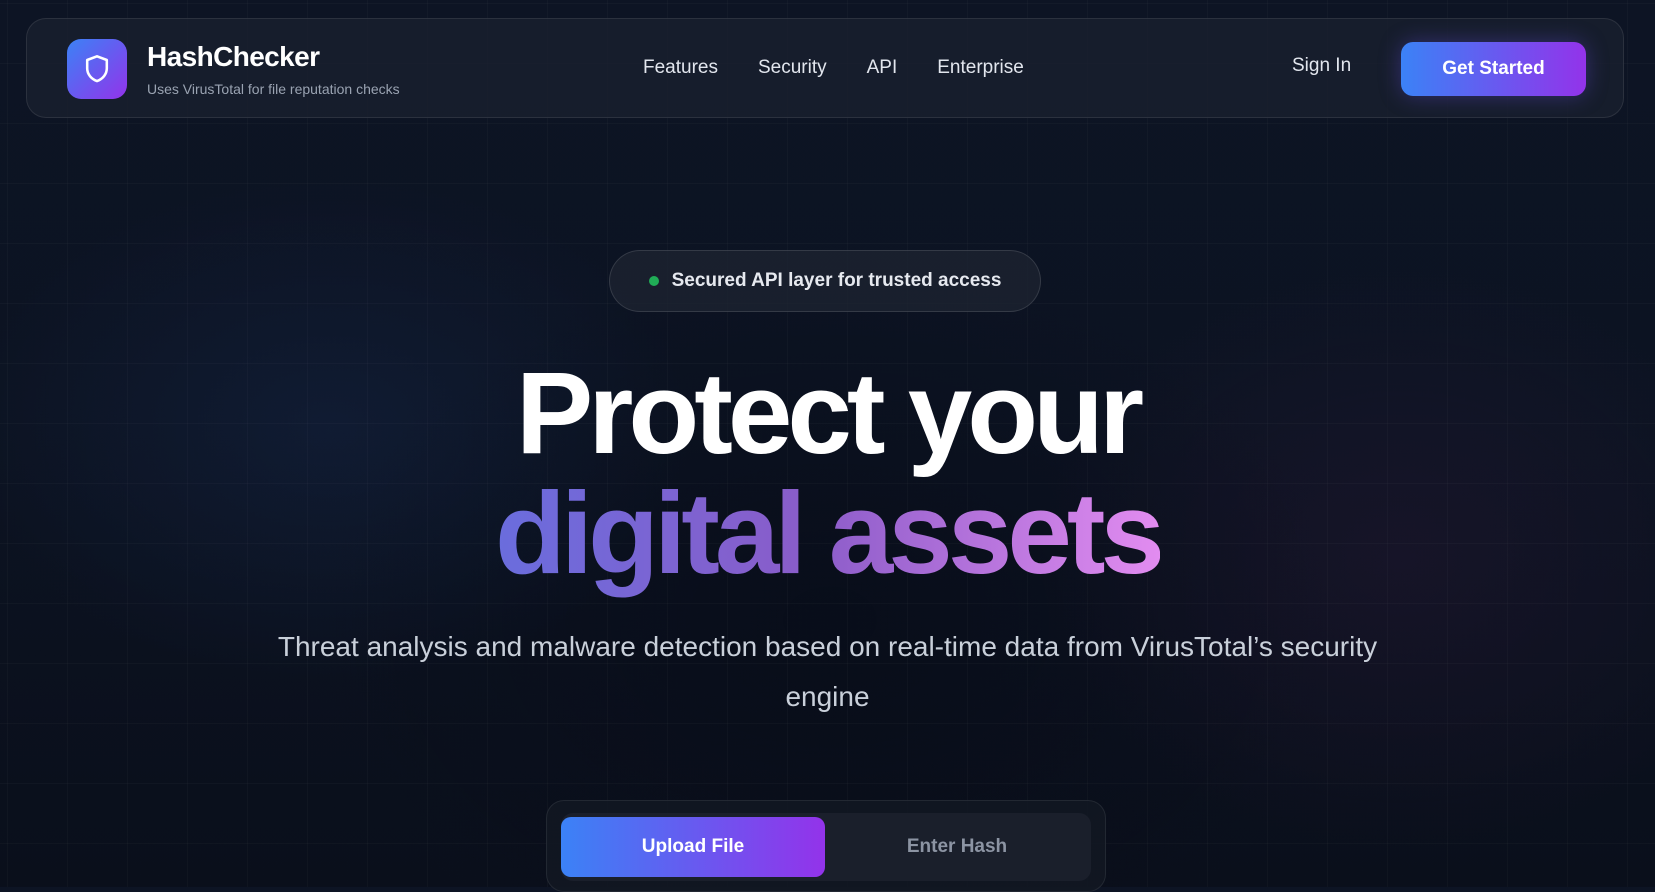  I want to click on input-mode-track: Upload File Enter Hash, so click(826, 847).